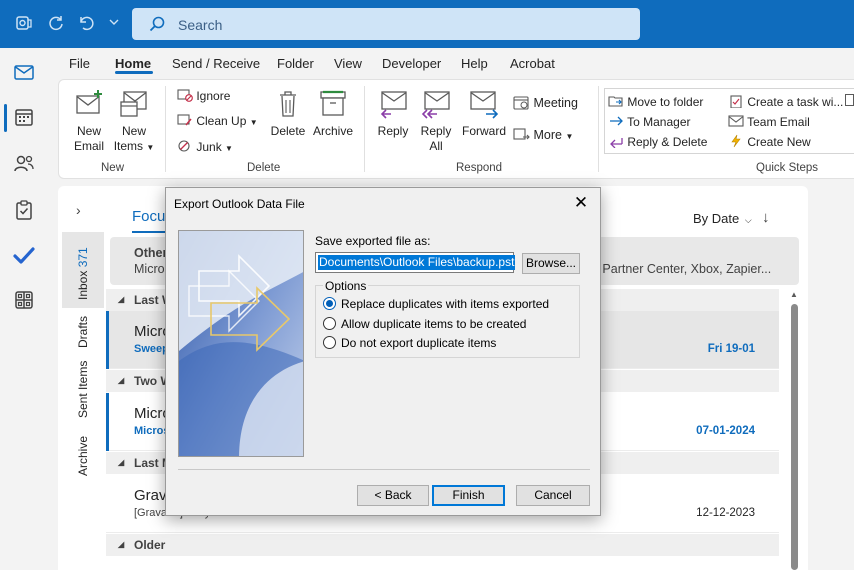 The width and height of the screenshot is (854, 570). Describe the element at coordinates (24, 255) in the screenshot. I see `todo-check-icon` at that location.